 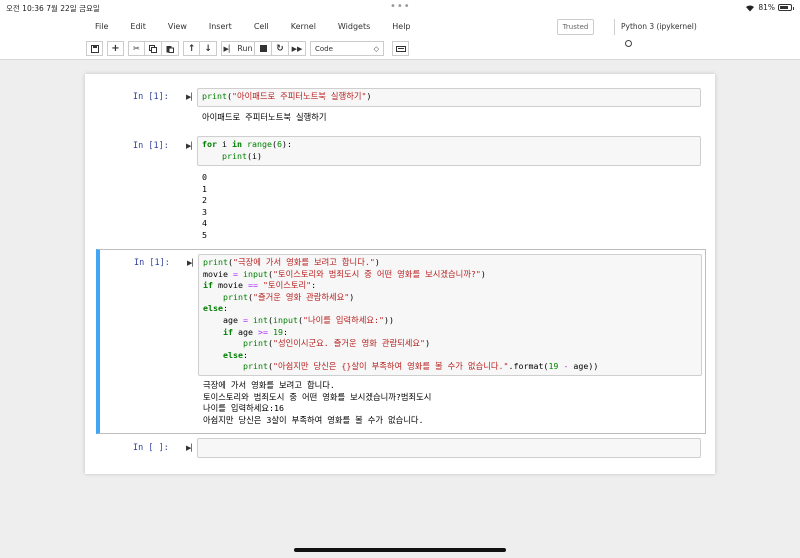 I want to click on status-bar: 오전 10:36 7월 22일 금요일 ••• 81%, so click(x=400, y=7).